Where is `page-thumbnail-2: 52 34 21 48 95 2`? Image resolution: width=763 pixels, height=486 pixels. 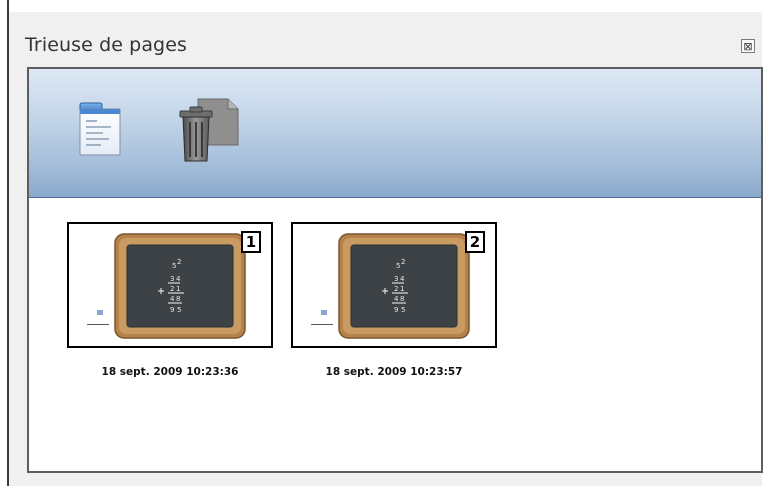 page-thumbnail-2: 52 34 21 48 95 2 is located at coordinates (394, 285).